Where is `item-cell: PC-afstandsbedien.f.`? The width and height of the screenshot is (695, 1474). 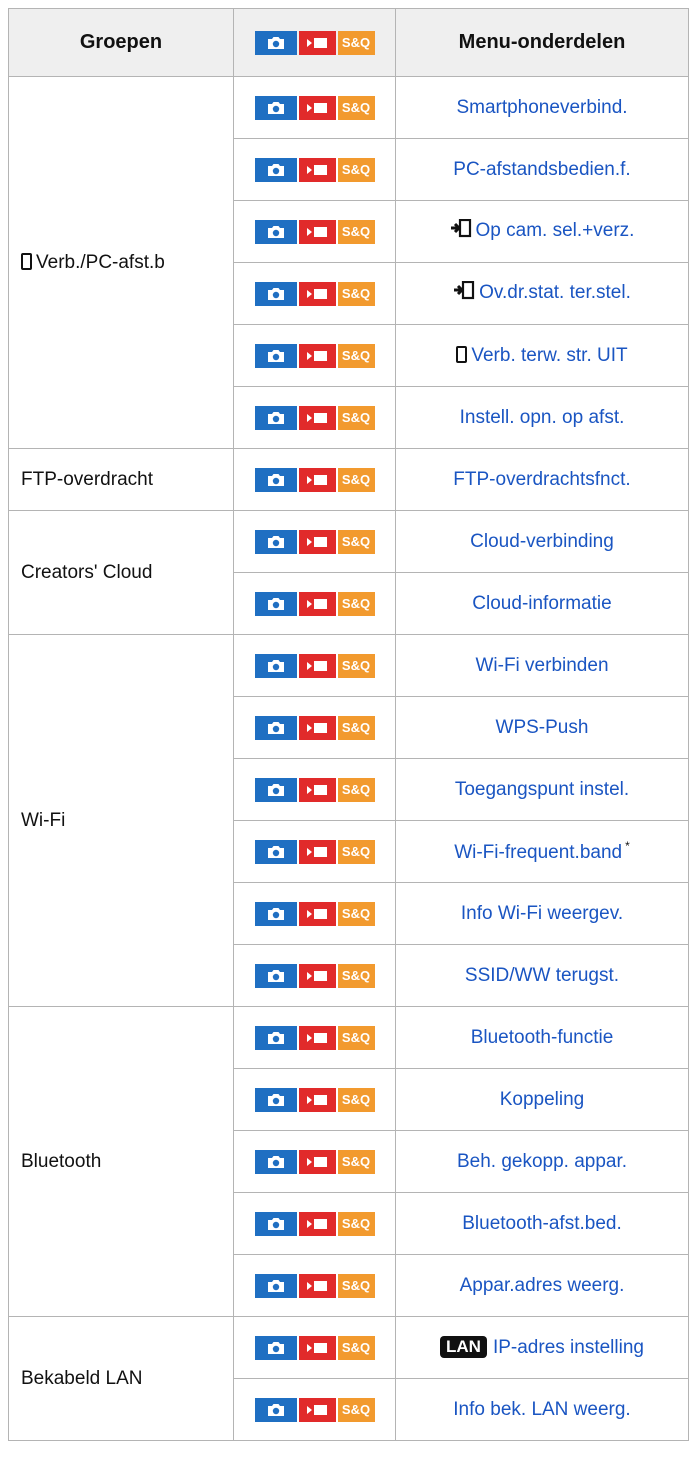 item-cell: PC-afstandsbedien.f. is located at coordinates (542, 169).